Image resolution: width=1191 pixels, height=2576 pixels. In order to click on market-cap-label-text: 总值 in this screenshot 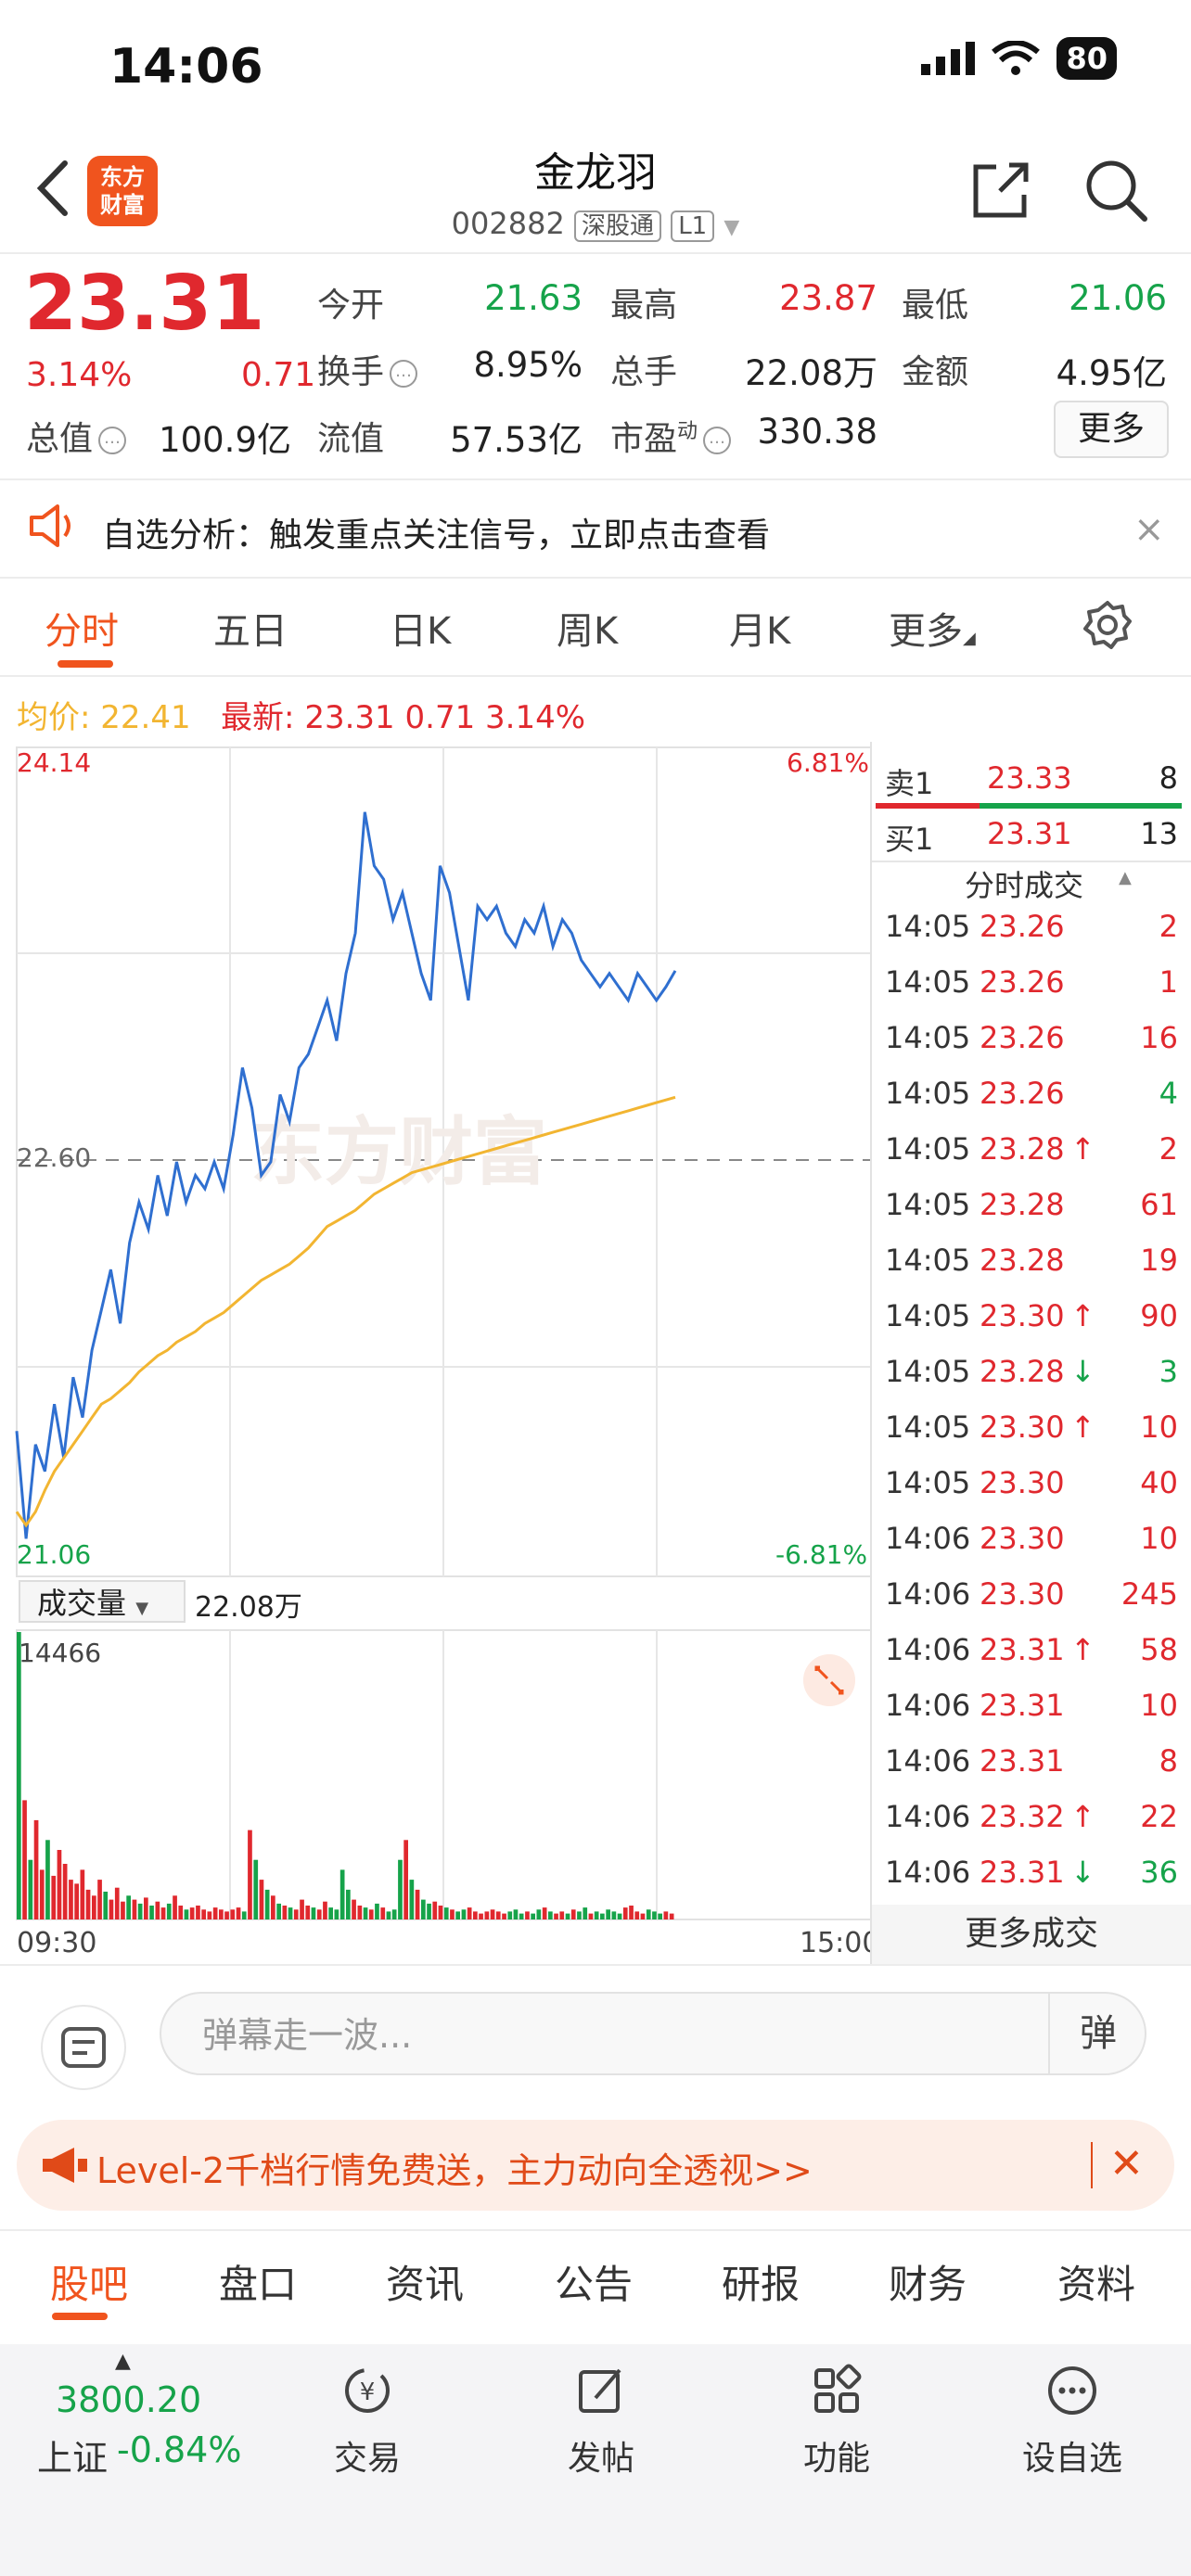, I will do `click(60, 439)`.